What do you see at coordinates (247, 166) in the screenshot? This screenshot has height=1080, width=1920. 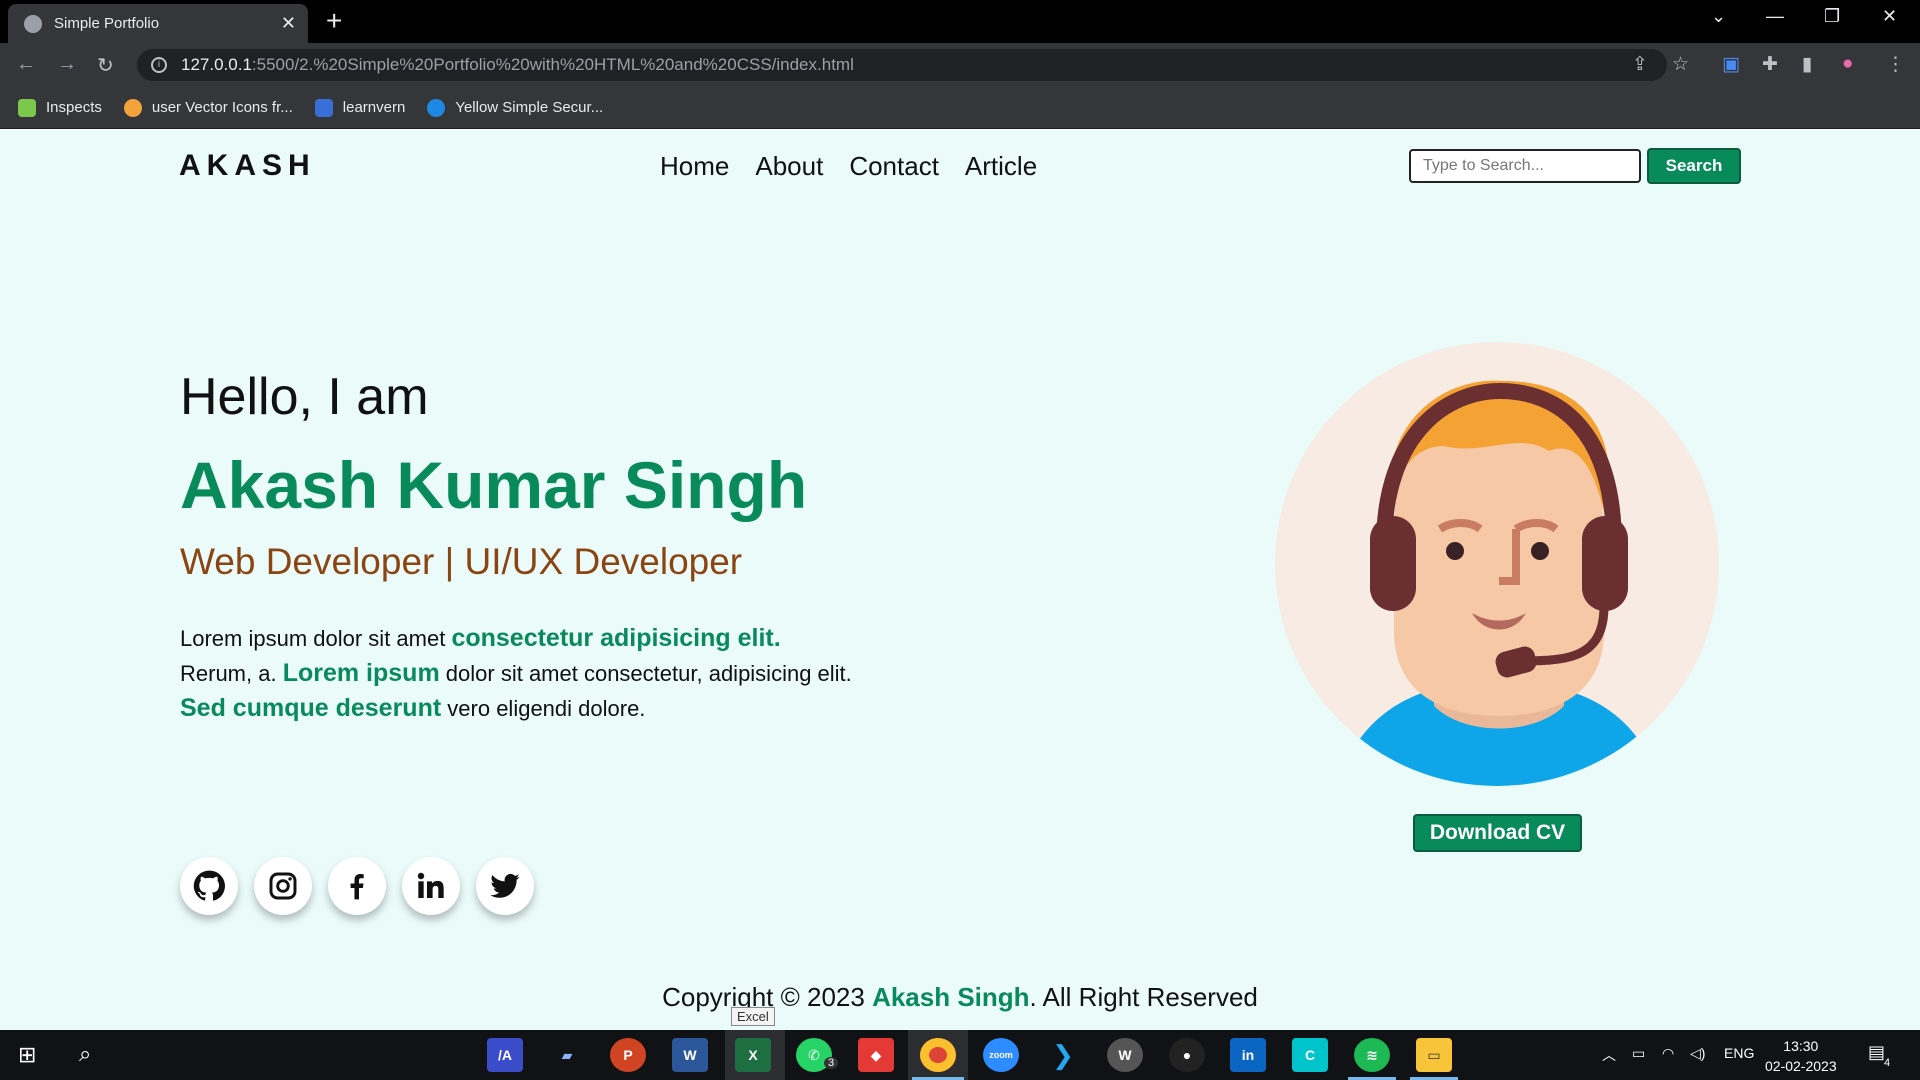 I see `site-logo: AKASH` at bounding box center [247, 166].